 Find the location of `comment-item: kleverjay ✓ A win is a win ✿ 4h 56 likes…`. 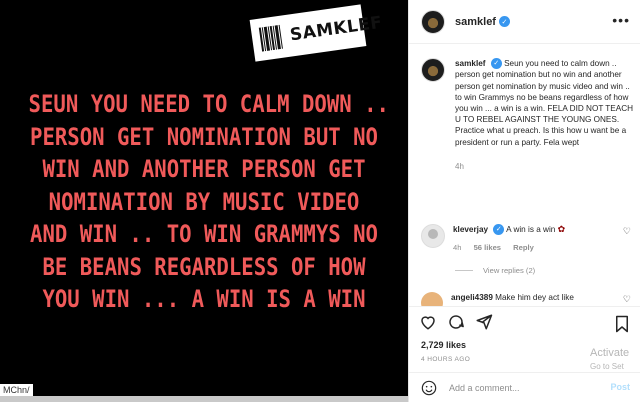

comment-item: kleverjay ✓ A win is a win ✿ 4h 56 likes… is located at coordinates (526, 238).